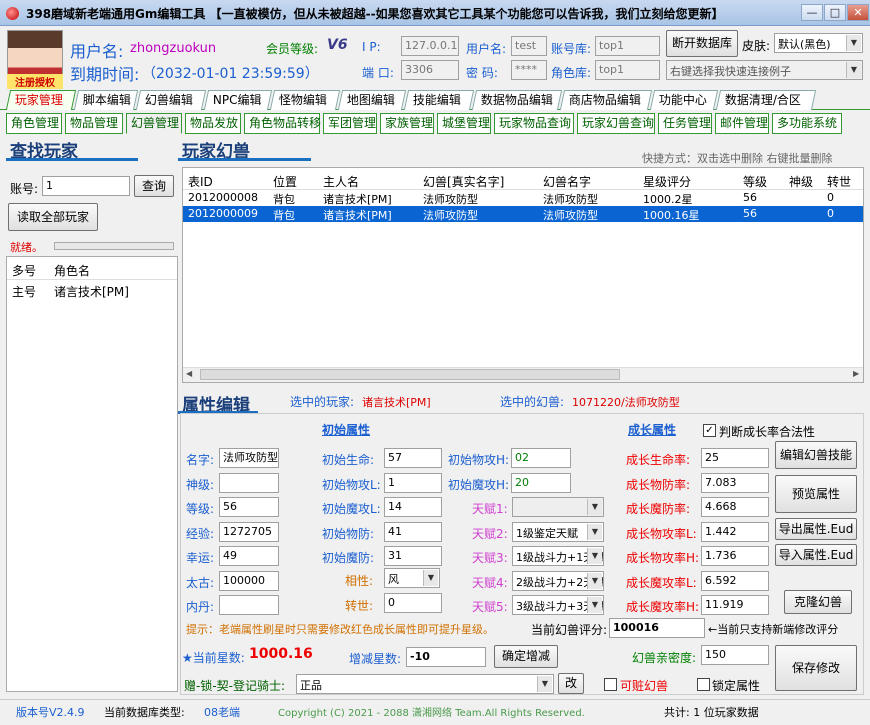  Describe the element at coordinates (413, 531) in the screenshot. I see `initial-input: 41` at that location.